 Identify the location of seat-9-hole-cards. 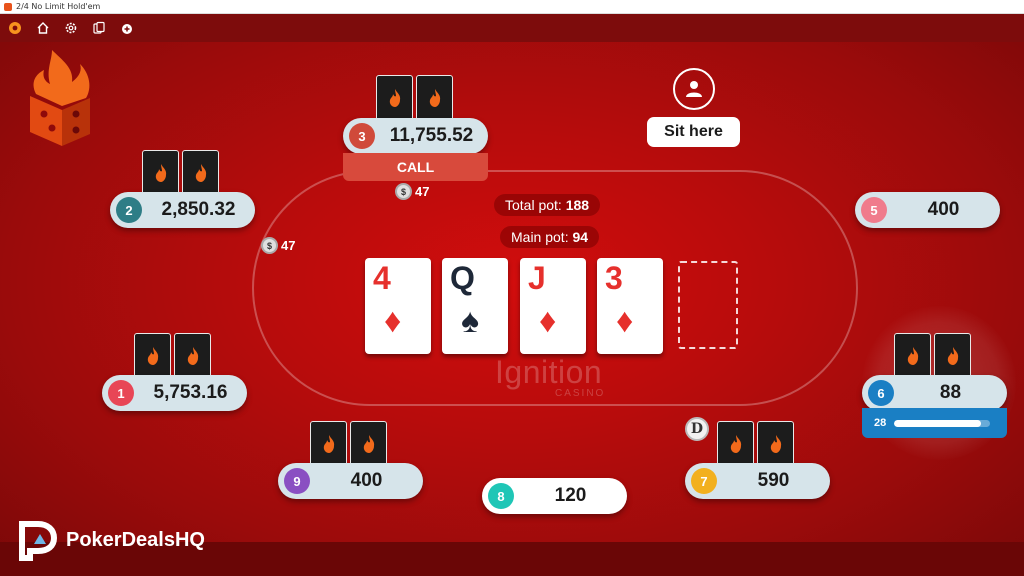
(348, 444).